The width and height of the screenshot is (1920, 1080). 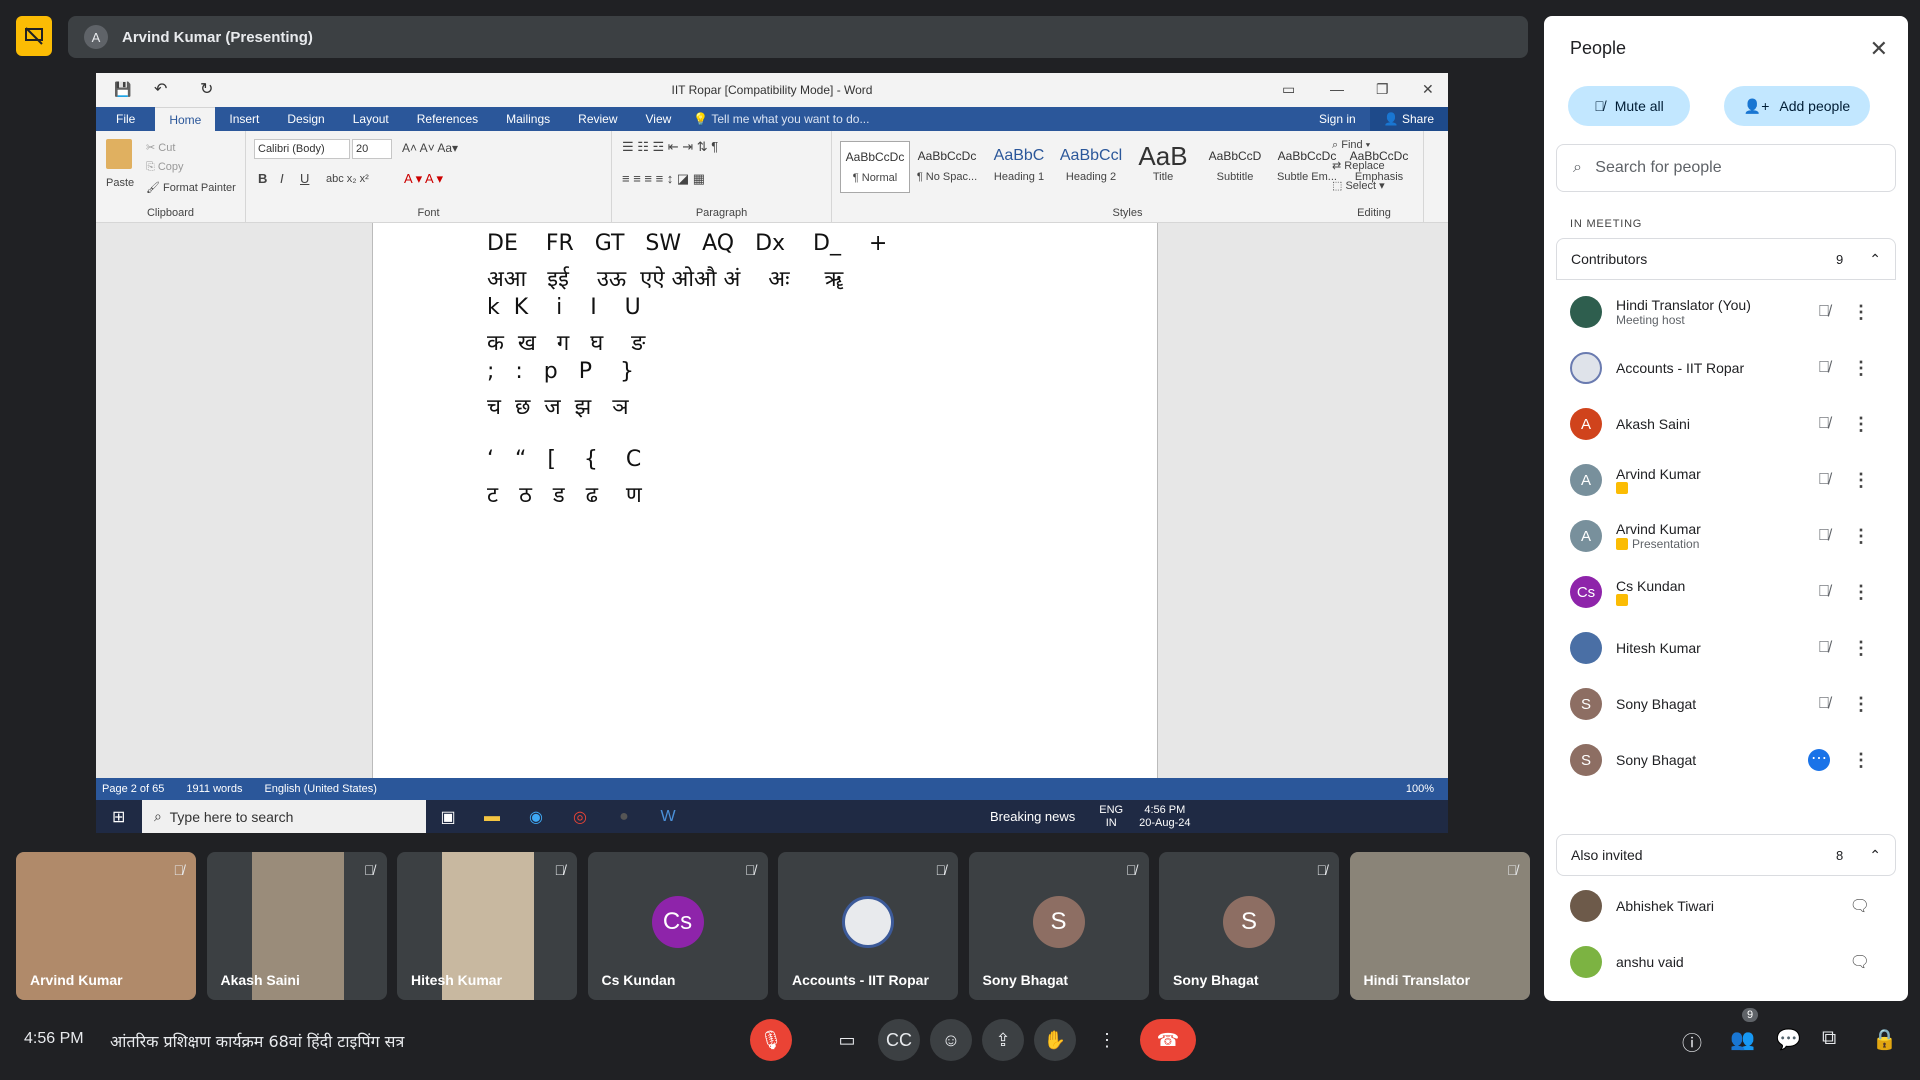 I want to click on tab-insert: Insert, so click(x=244, y=119).